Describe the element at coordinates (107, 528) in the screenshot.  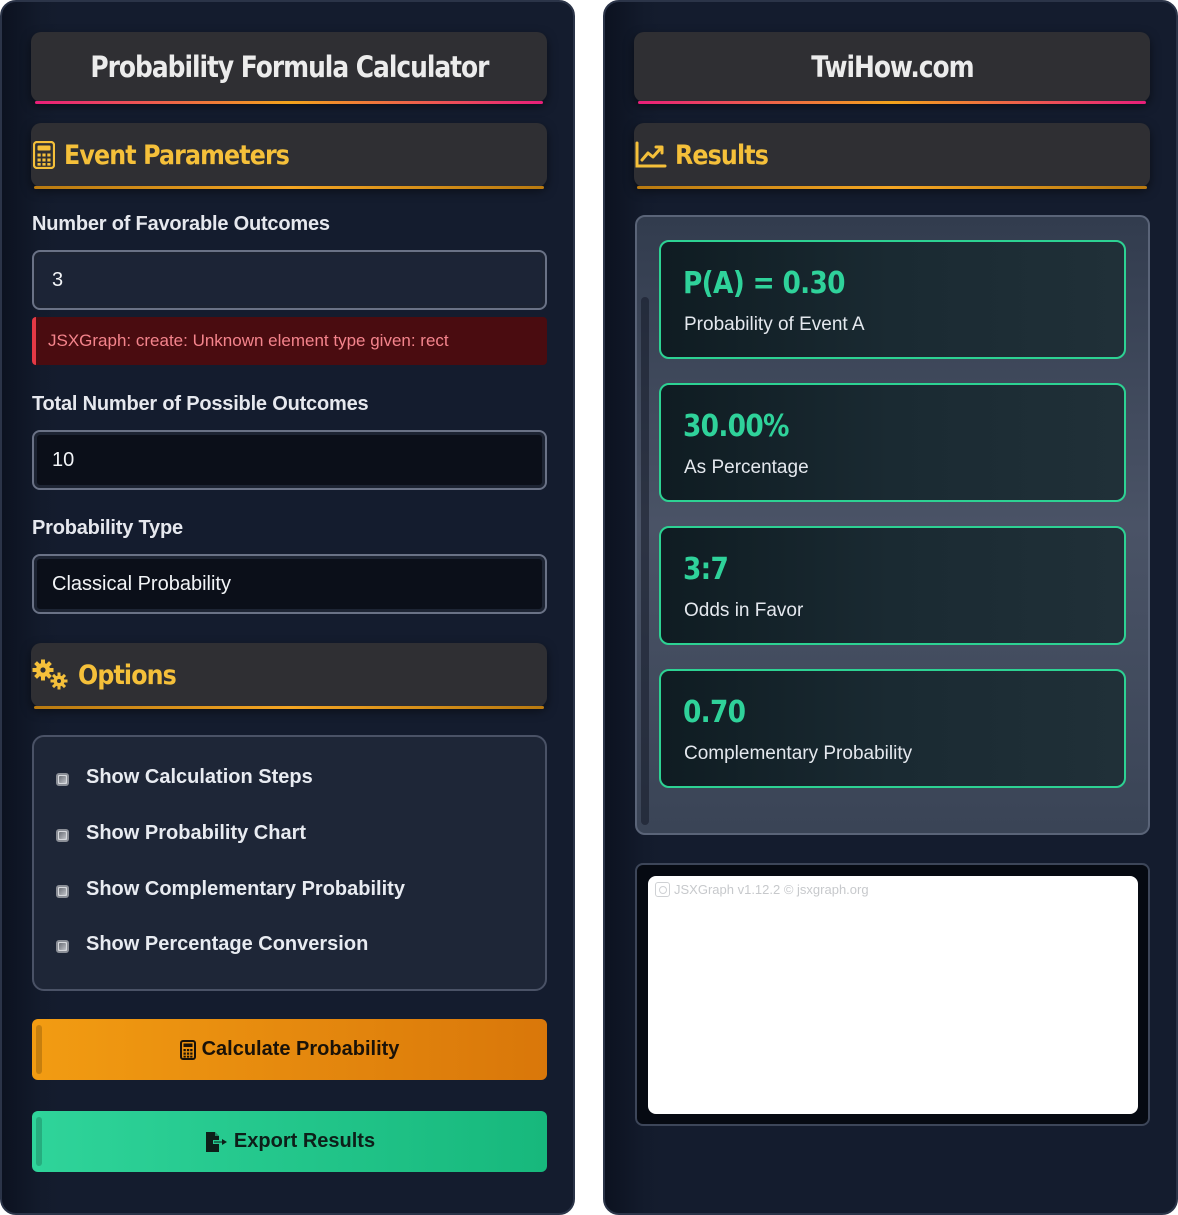
I see `probability-type-label: Probability Type` at that location.